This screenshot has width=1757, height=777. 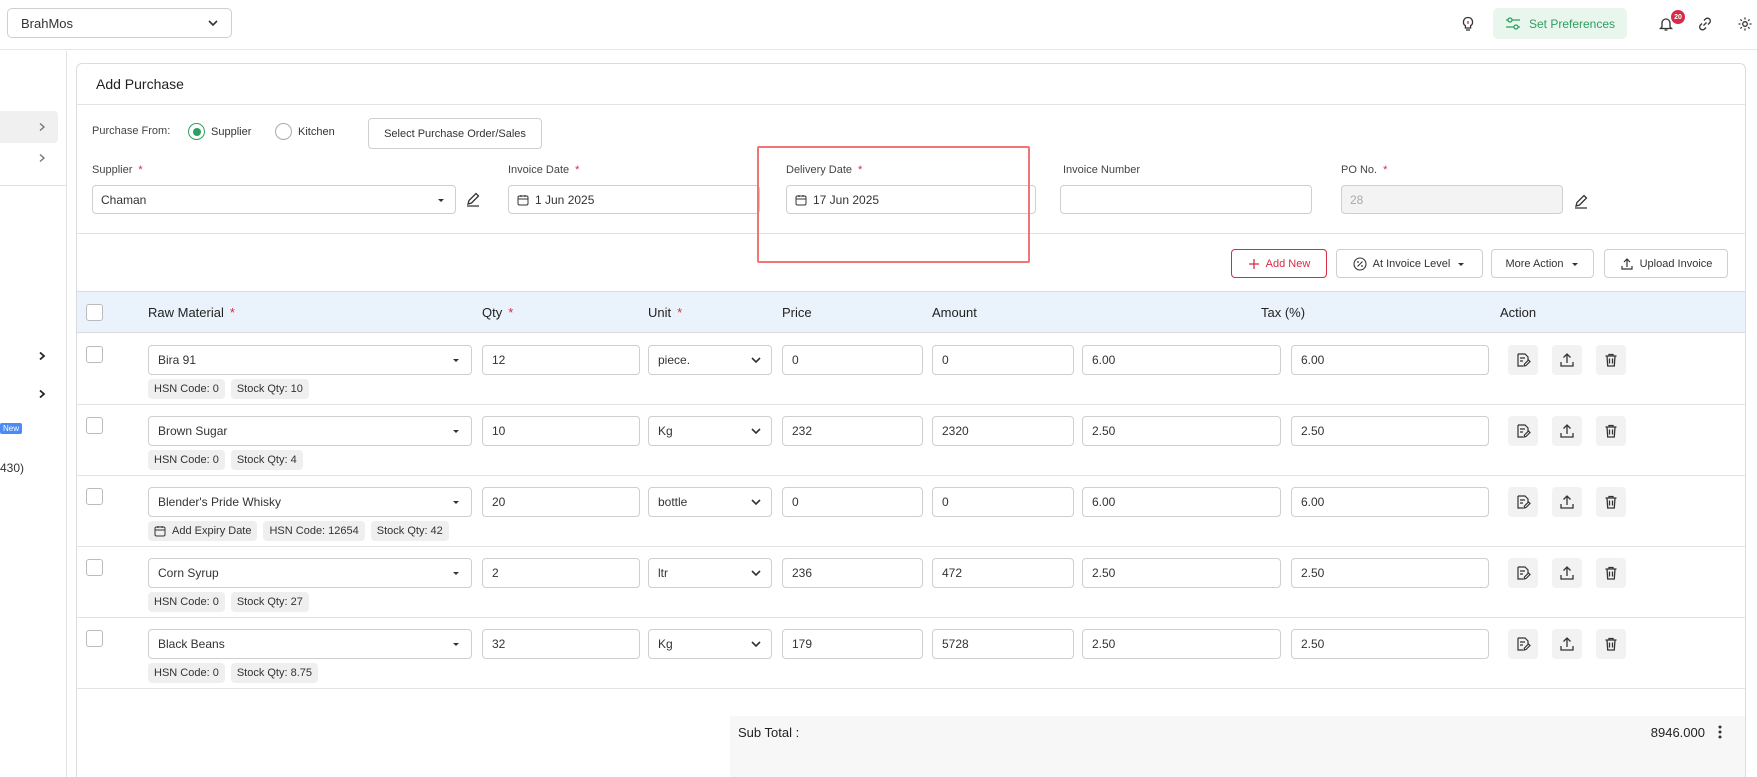 I want to click on invoice-date-input: 1 Jun 2025, so click(x=634, y=199).